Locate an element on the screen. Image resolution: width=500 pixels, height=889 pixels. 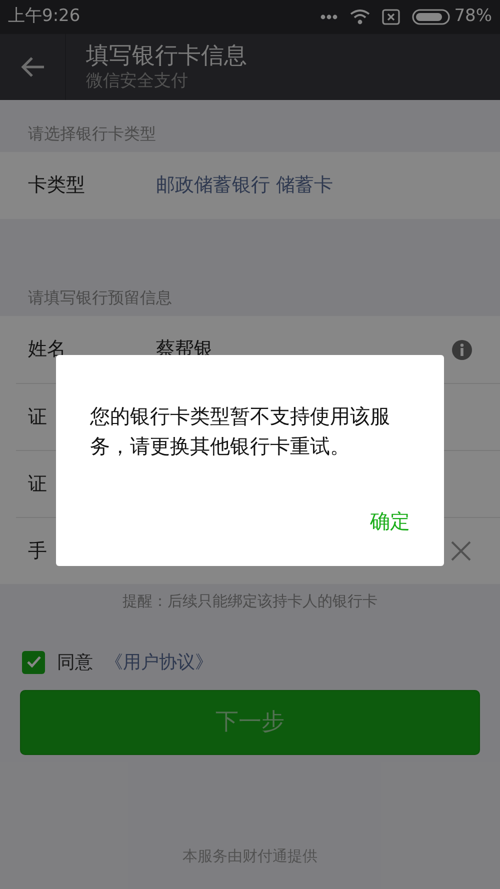
page-title: 填写银行卡信息 is located at coordinates (166, 56).